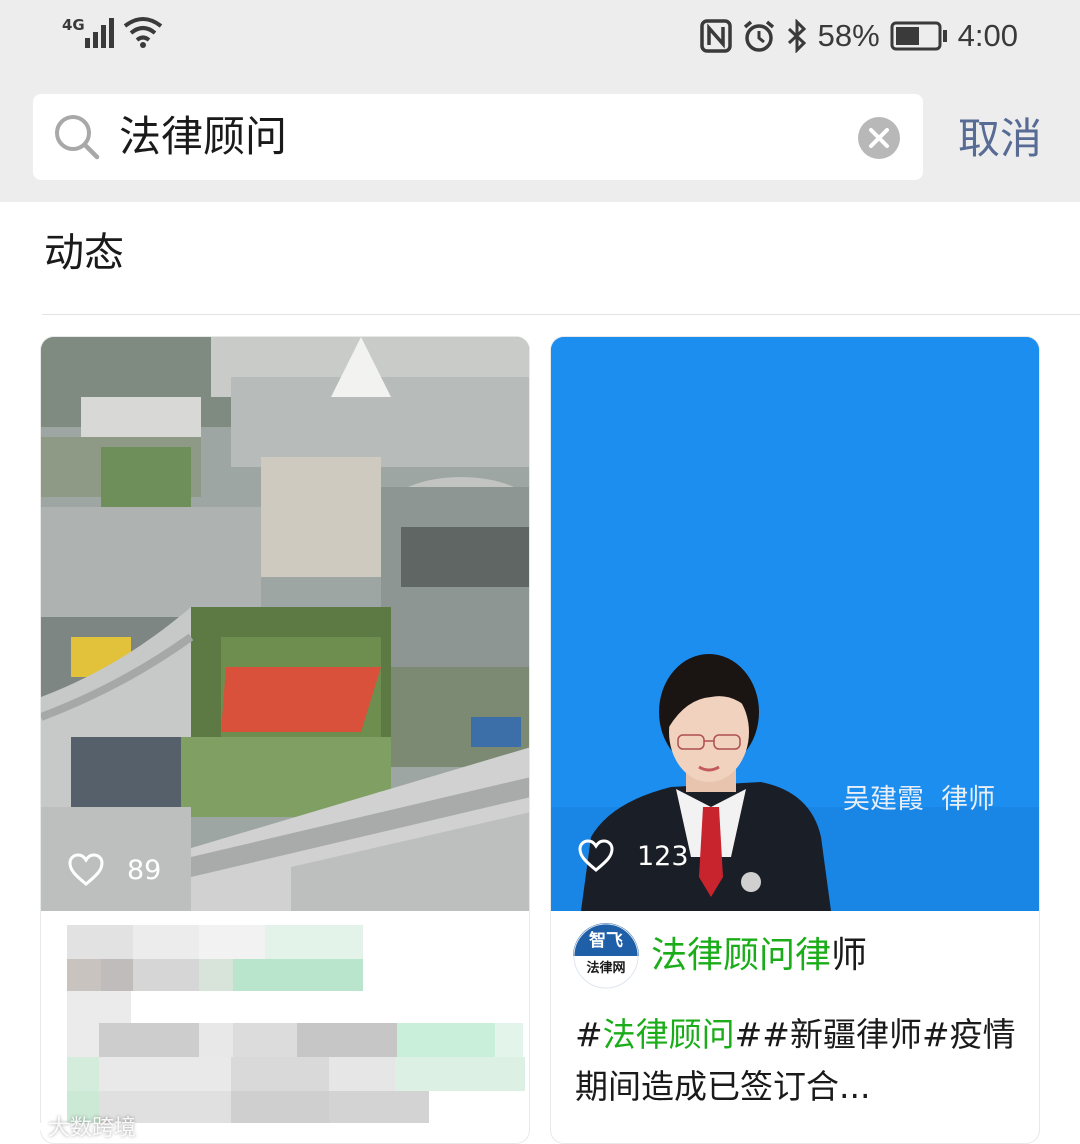 Image resolution: width=1080 pixels, height=1144 pixels. What do you see at coordinates (879, 138) in the screenshot?
I see `clear-icon` at bounding box center [879, 138].